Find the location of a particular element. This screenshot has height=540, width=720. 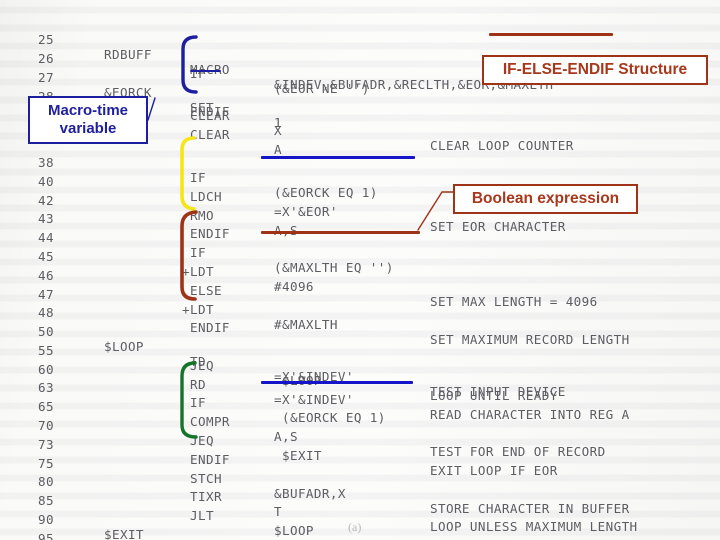

code-row: 48 ENDIF is located at coordinates (360, 312).